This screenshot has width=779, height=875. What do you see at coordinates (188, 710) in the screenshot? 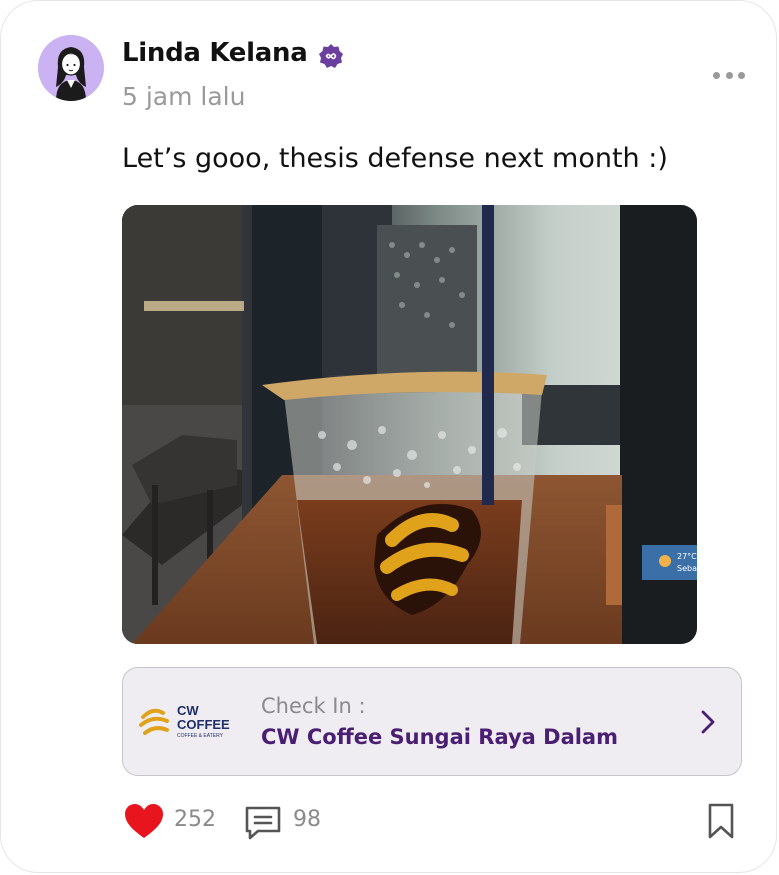
I see `svg-text: CW` at bounding box center [188, 710].